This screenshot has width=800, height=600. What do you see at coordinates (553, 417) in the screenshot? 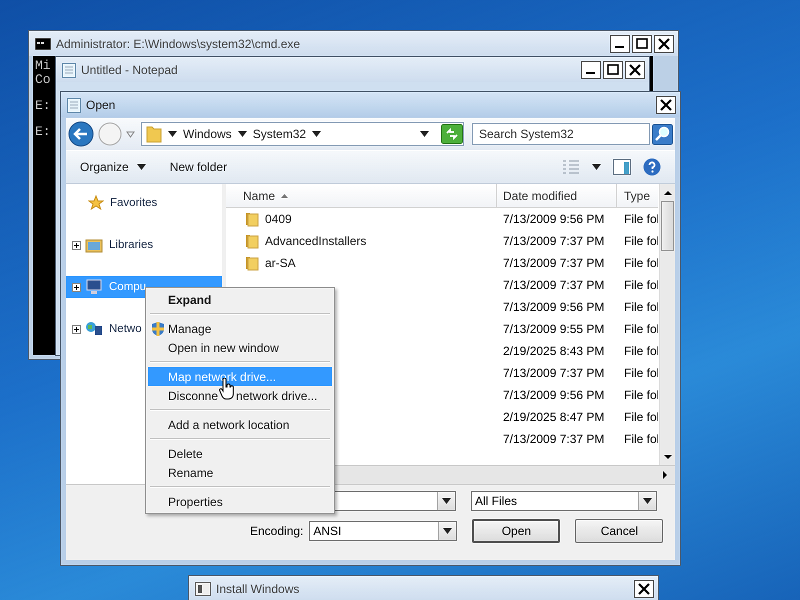
I see `date-cell: 2/19/2025 8:47 PM` at bounding box center [553, 417].